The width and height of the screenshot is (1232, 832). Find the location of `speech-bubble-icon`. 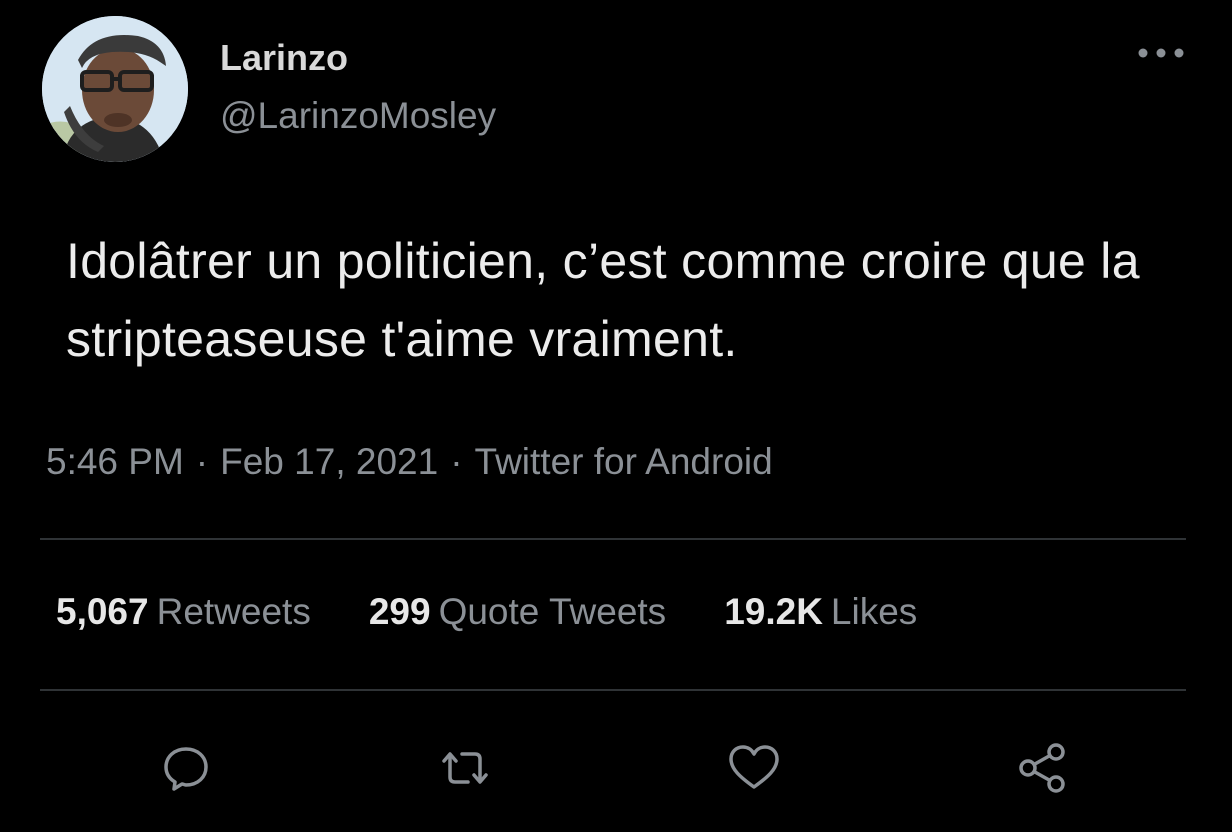

speech-bubble-icon is located at coordinates (186, 769).